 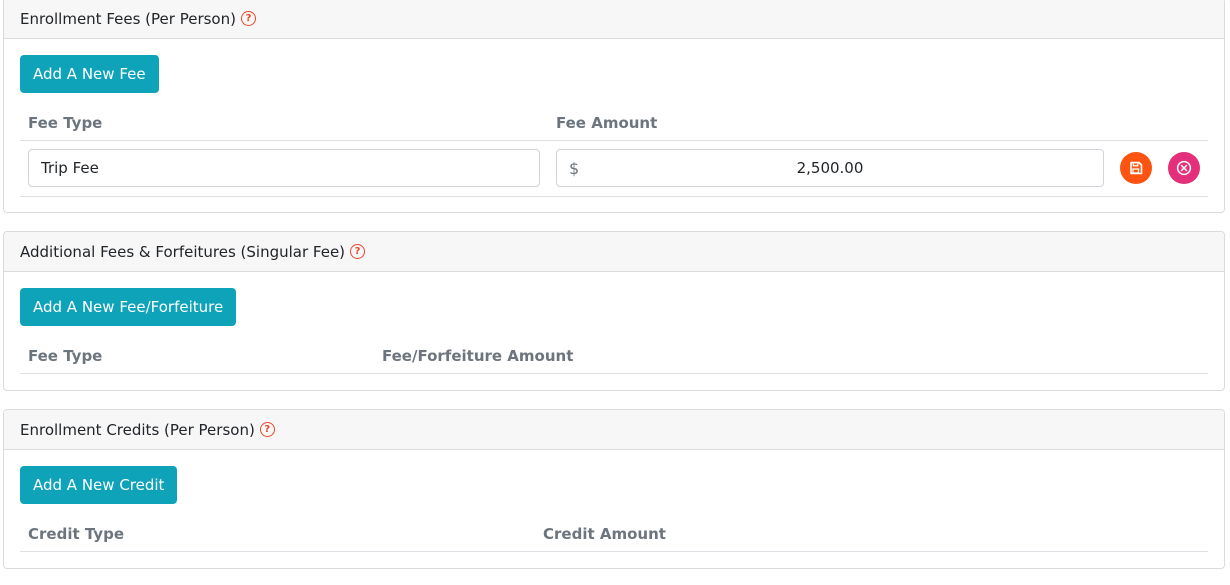 I want to click on add-credit-button: Add A New Credit, so click(x=99, y=485).